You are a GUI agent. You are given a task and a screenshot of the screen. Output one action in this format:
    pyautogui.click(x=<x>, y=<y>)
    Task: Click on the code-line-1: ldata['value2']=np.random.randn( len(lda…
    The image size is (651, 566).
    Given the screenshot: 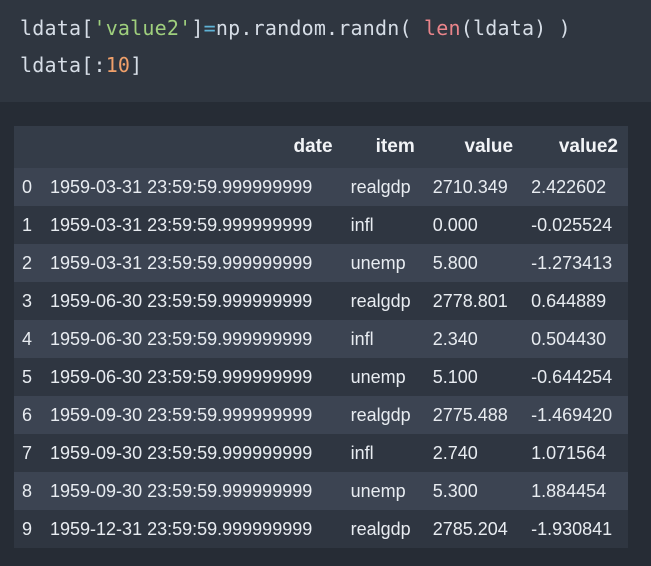 What is the action you would take?
    pyautogui.click(x=295, y=28)
    